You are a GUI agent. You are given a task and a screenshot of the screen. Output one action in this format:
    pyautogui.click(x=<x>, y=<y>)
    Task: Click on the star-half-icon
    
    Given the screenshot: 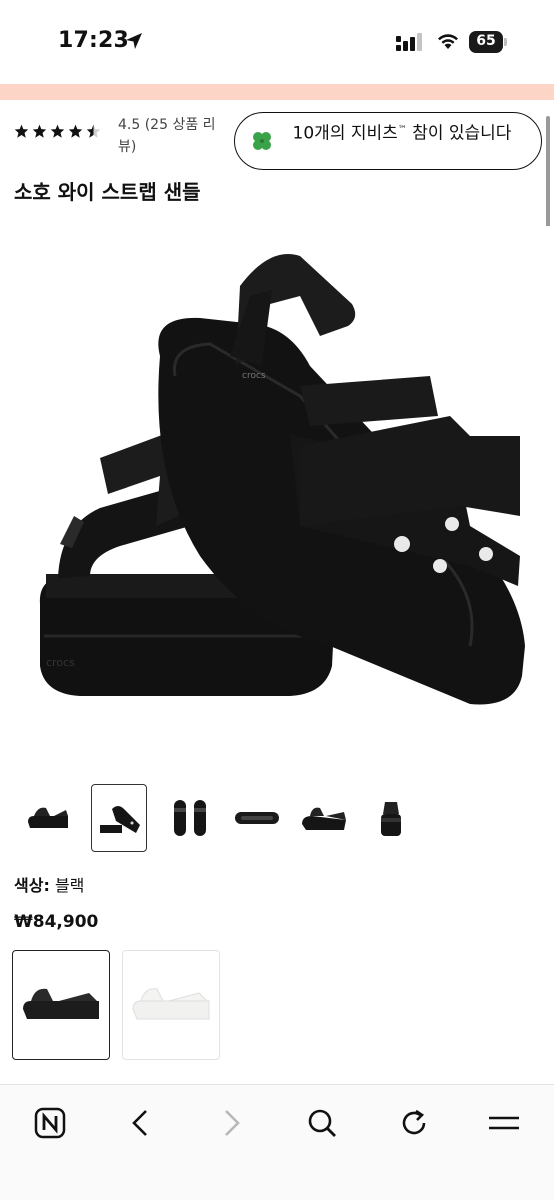 What is the action you would take?
    pyautogui.click(x=93, y=131)
    